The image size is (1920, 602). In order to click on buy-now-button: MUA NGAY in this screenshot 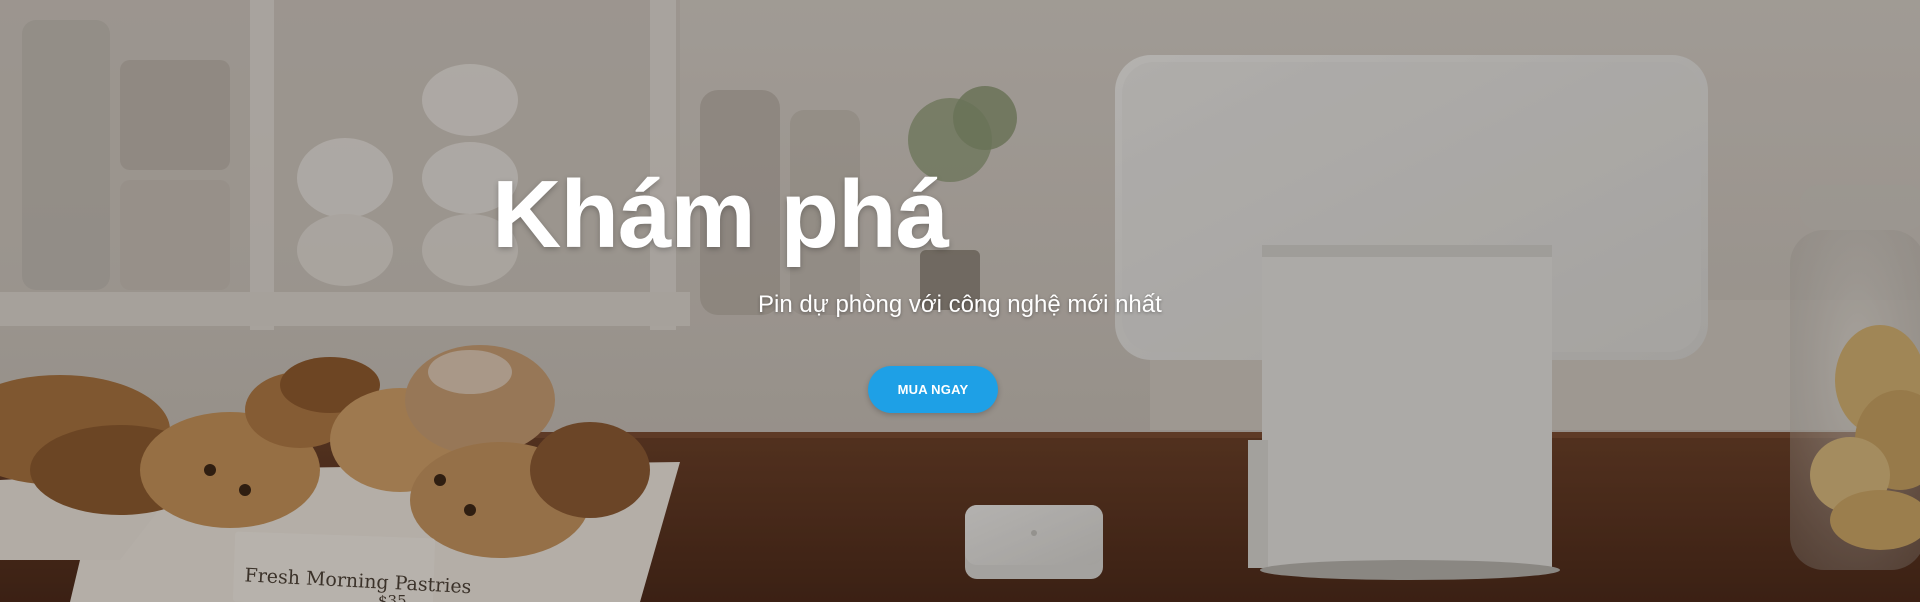, I will do `click(933, 389)`.